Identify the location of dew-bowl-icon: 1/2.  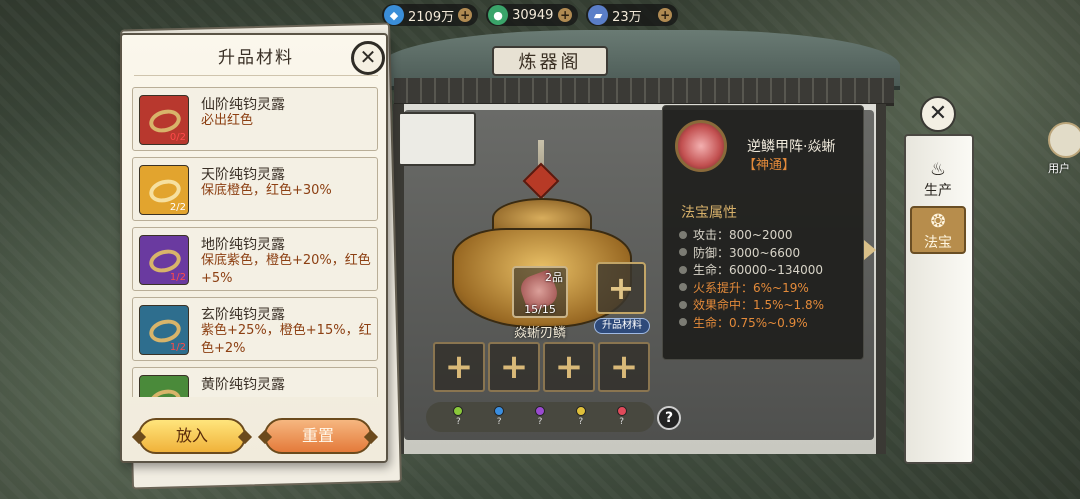
(164, 260).